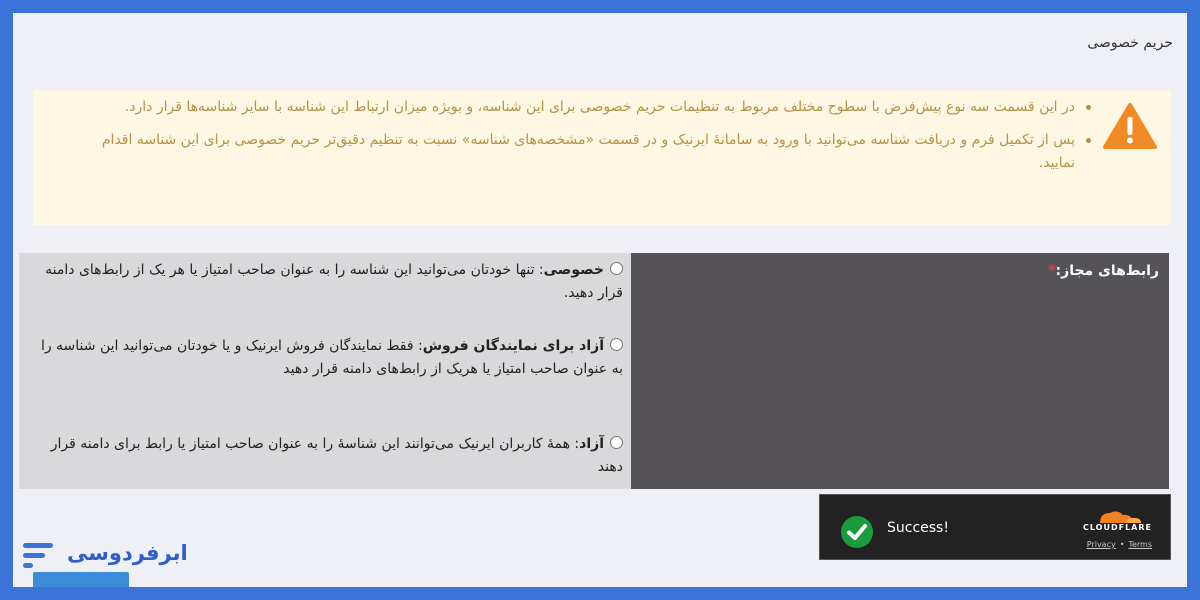 Image resolution: width=1200 pixels, height=600 pixels. I want to click on abrferdowsi-watermark: ابرفردوسی, so click(105, 557).